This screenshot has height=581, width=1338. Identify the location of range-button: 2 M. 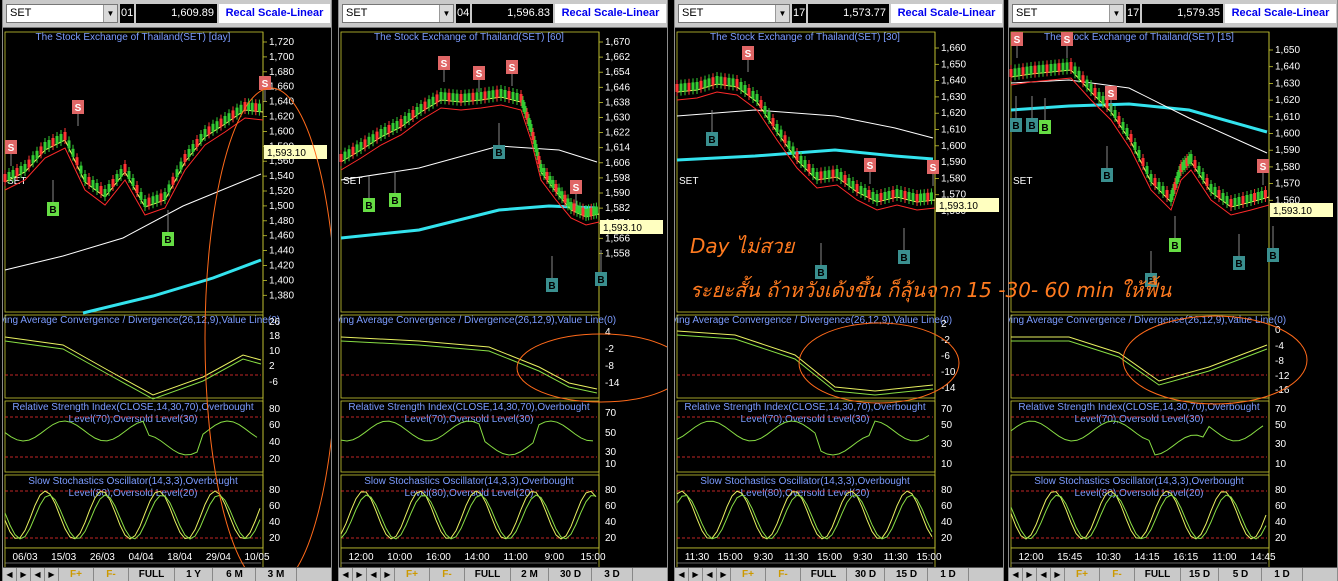
(530, 574).